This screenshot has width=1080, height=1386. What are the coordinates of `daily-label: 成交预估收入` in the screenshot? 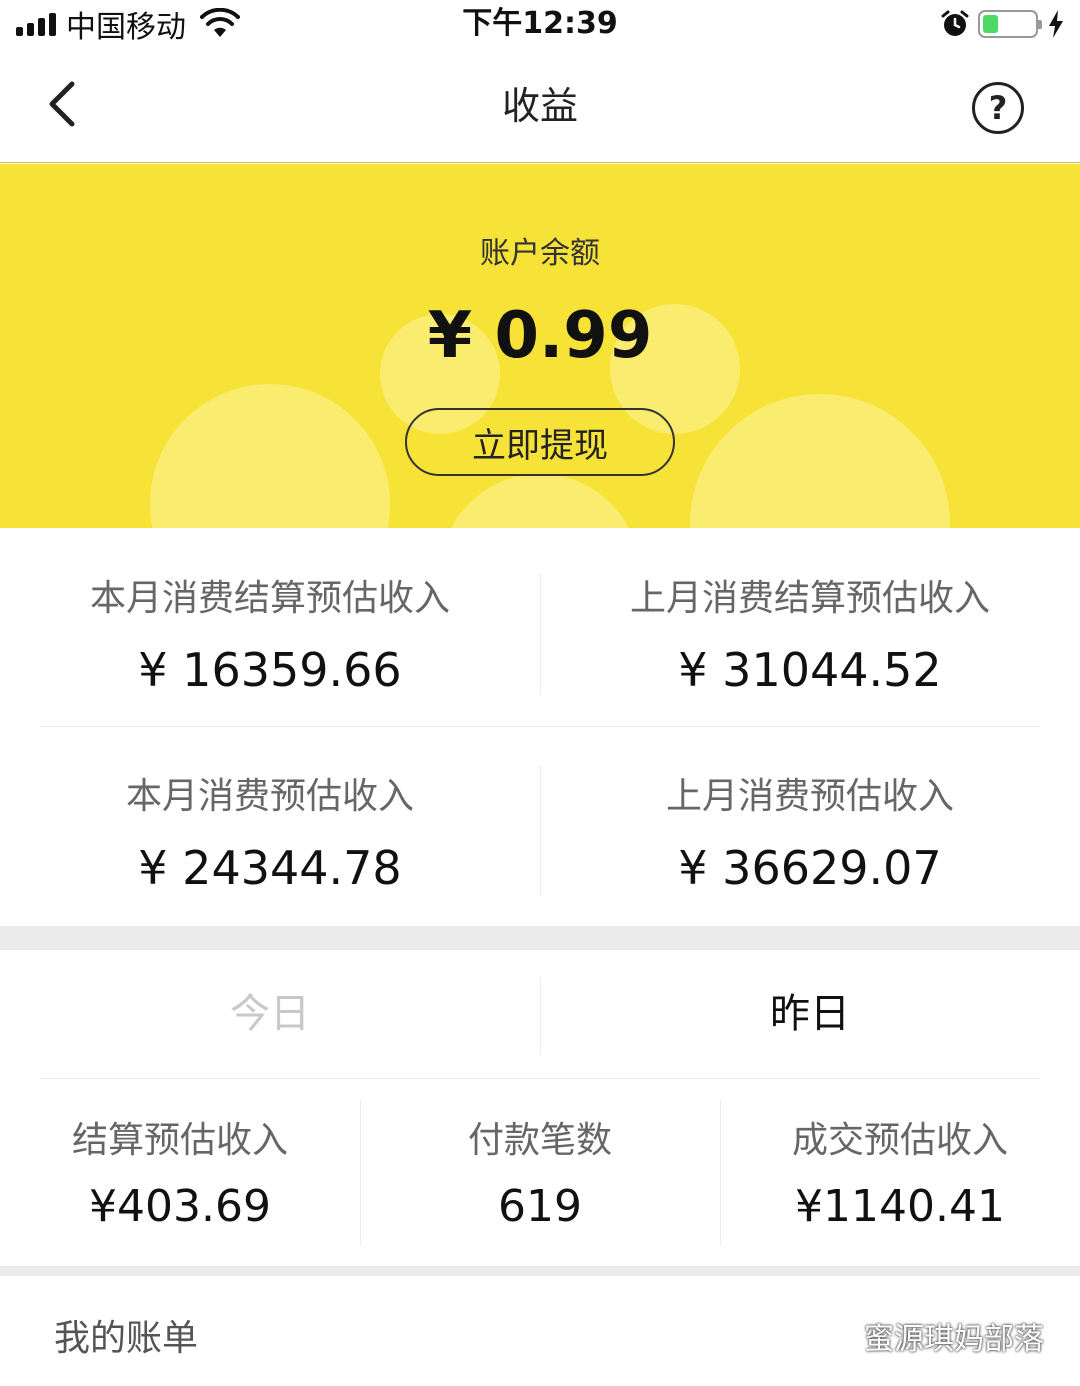 It's located at (899, 1140).